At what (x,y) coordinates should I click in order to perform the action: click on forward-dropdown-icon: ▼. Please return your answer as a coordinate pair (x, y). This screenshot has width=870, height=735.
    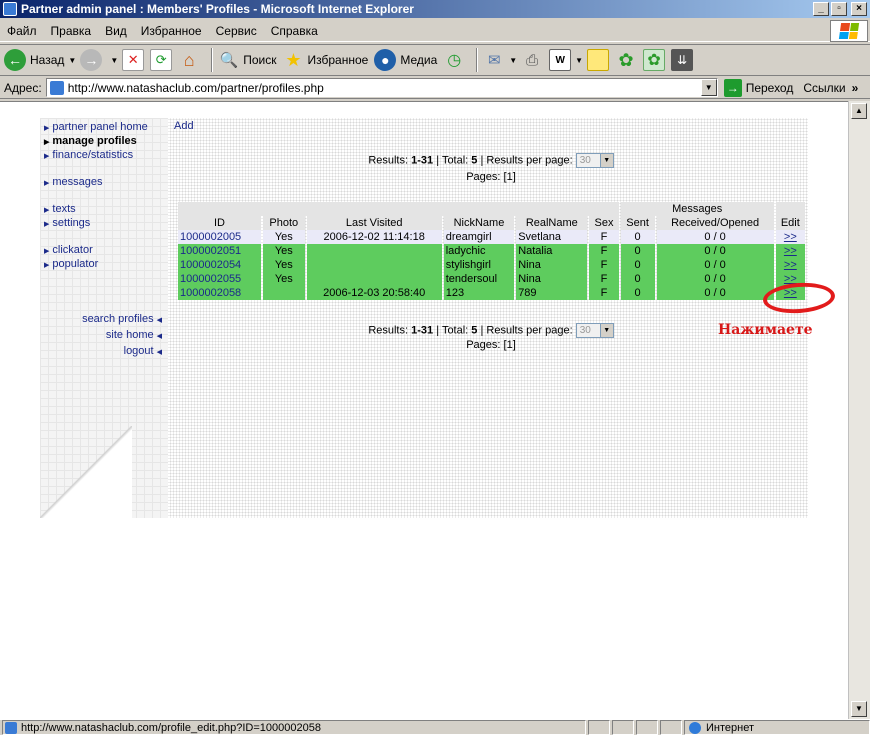
    Looking at the image, I should click on (114, 60).